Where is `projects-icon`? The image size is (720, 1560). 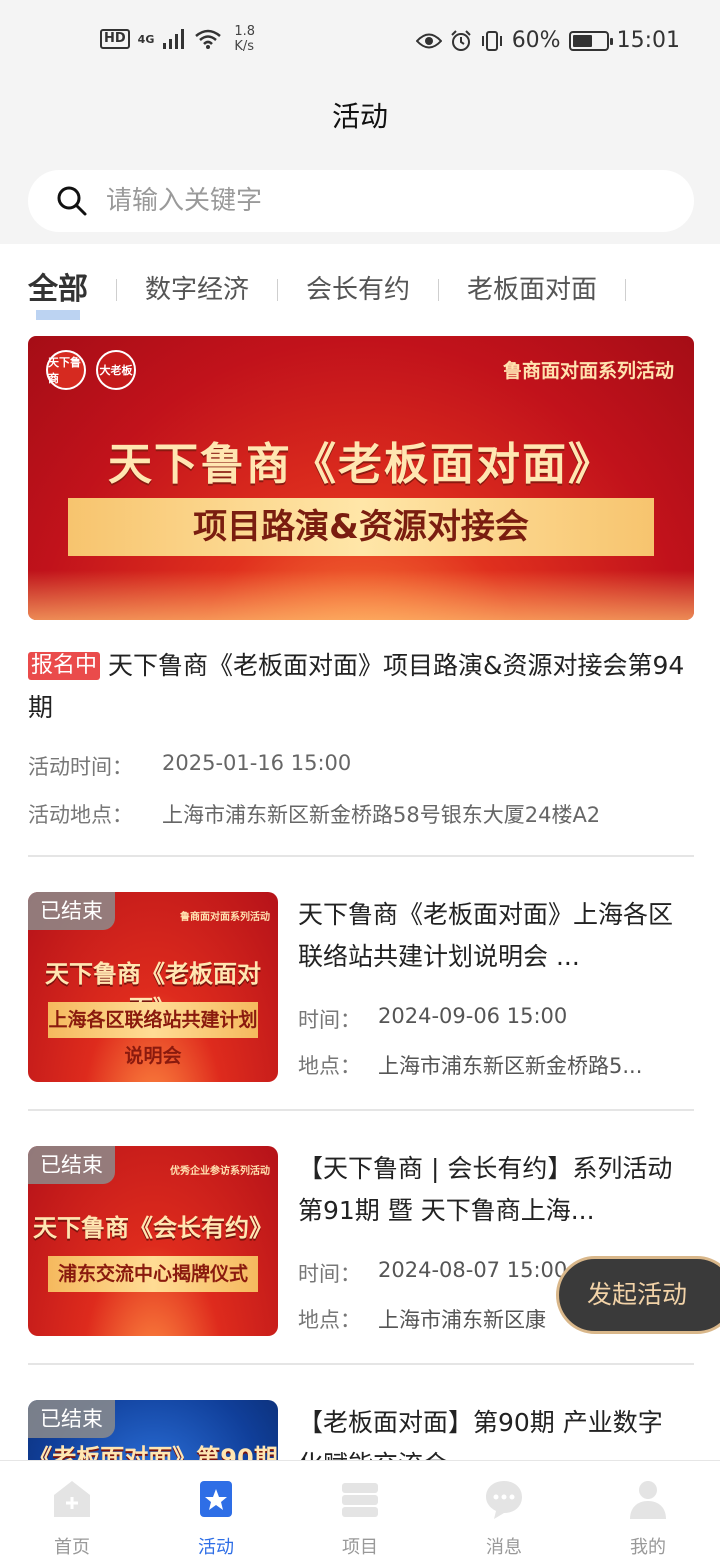 projects-icon is located at coordinates (360, 1500).